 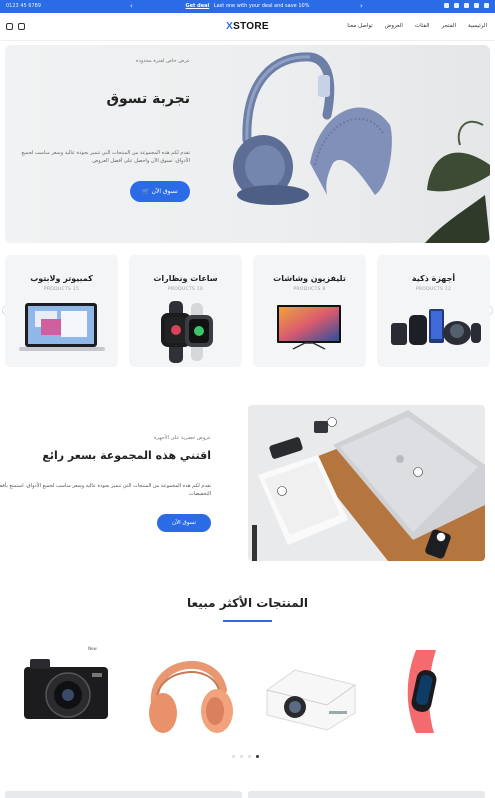 I want to click on category-name: ساعات ونظارات, so click(x=185, y=278).